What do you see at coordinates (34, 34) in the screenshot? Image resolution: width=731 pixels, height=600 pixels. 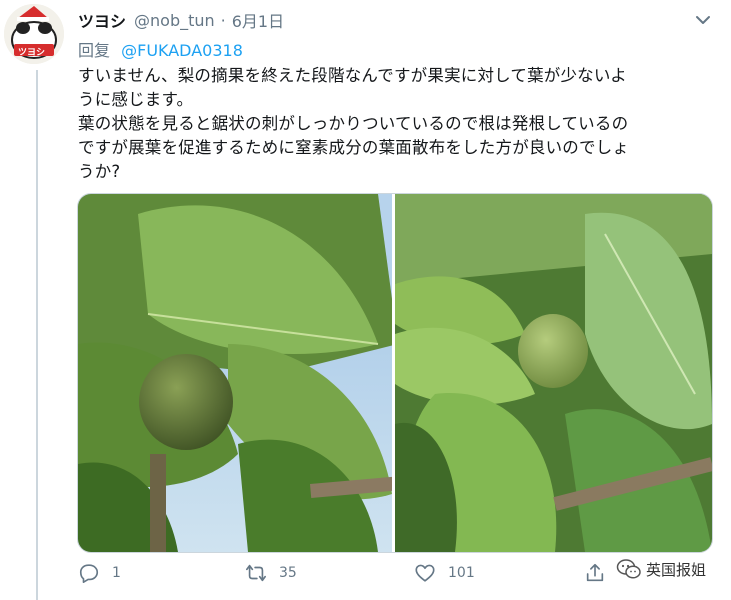 I see `avatar: ツヨシ` at bounding box center [34, 34].